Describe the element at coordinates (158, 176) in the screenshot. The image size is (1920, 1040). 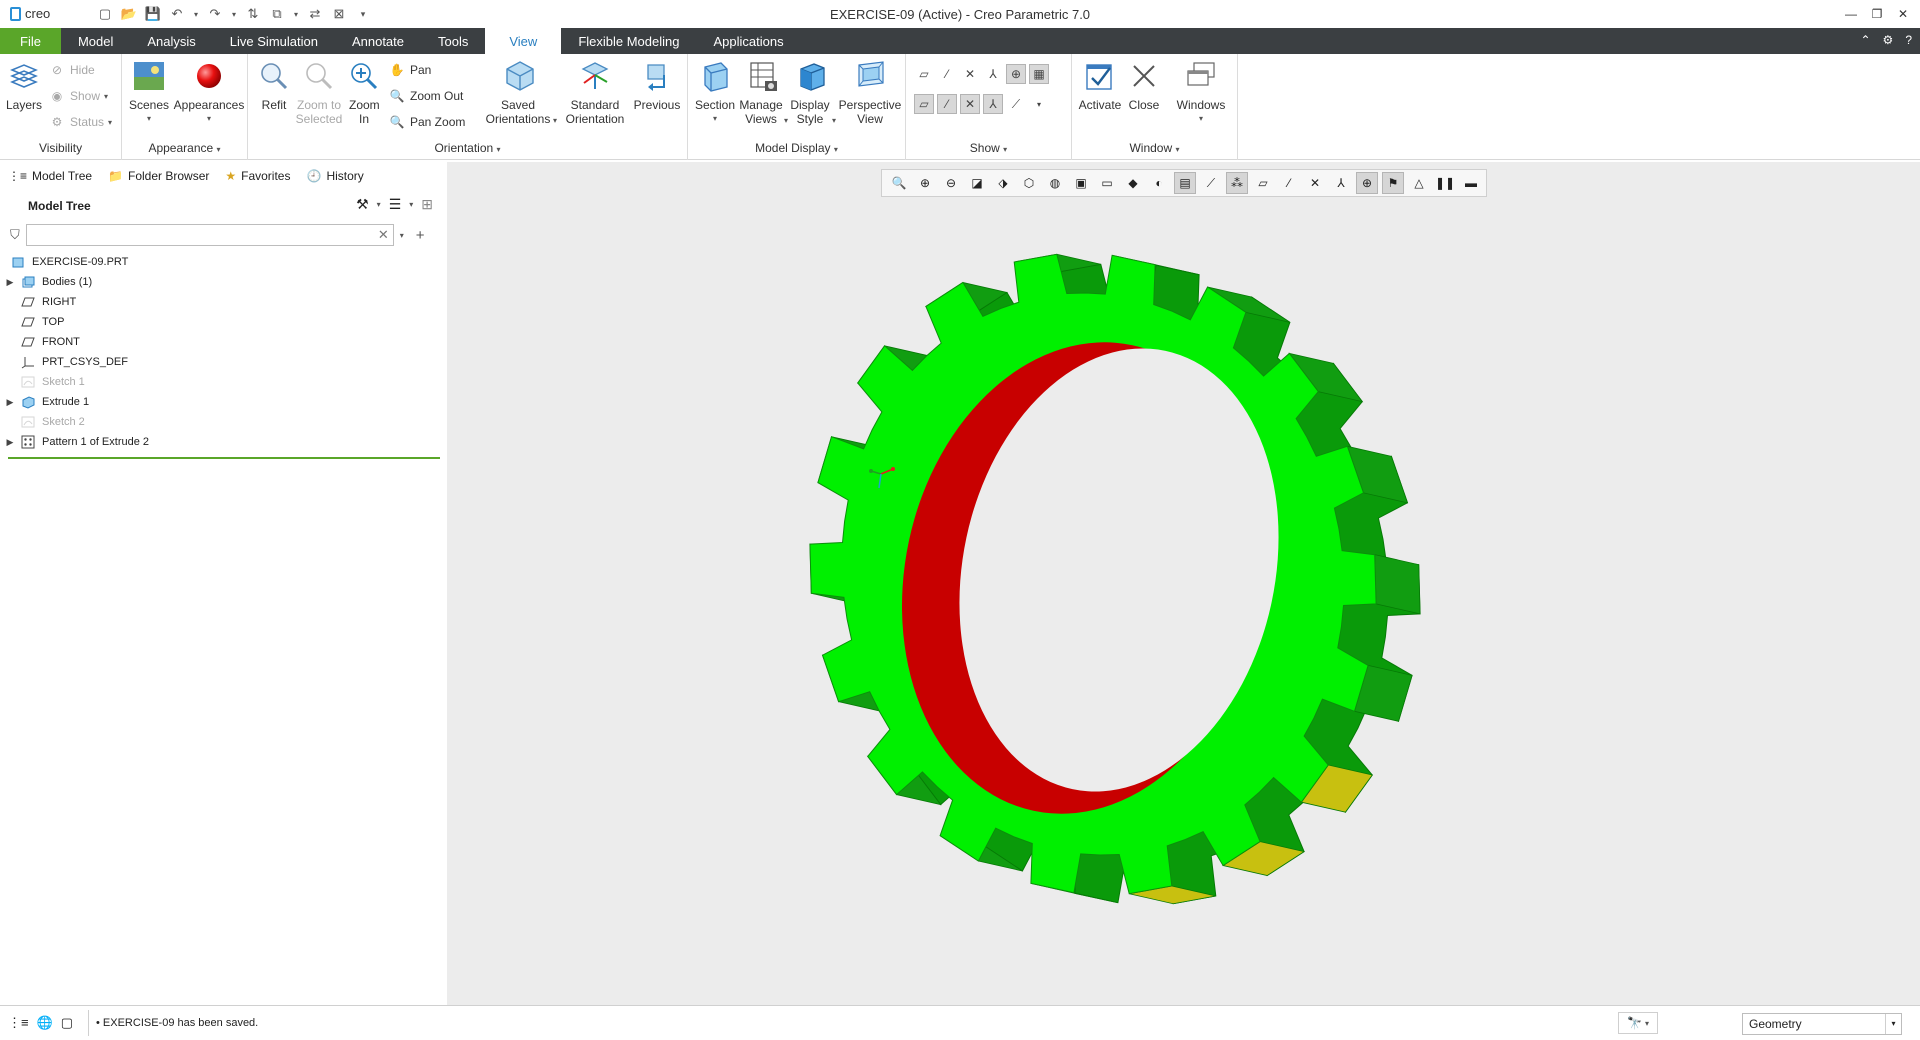
I see `tab-folder-browser: 📁 Folder Browser` at that location.